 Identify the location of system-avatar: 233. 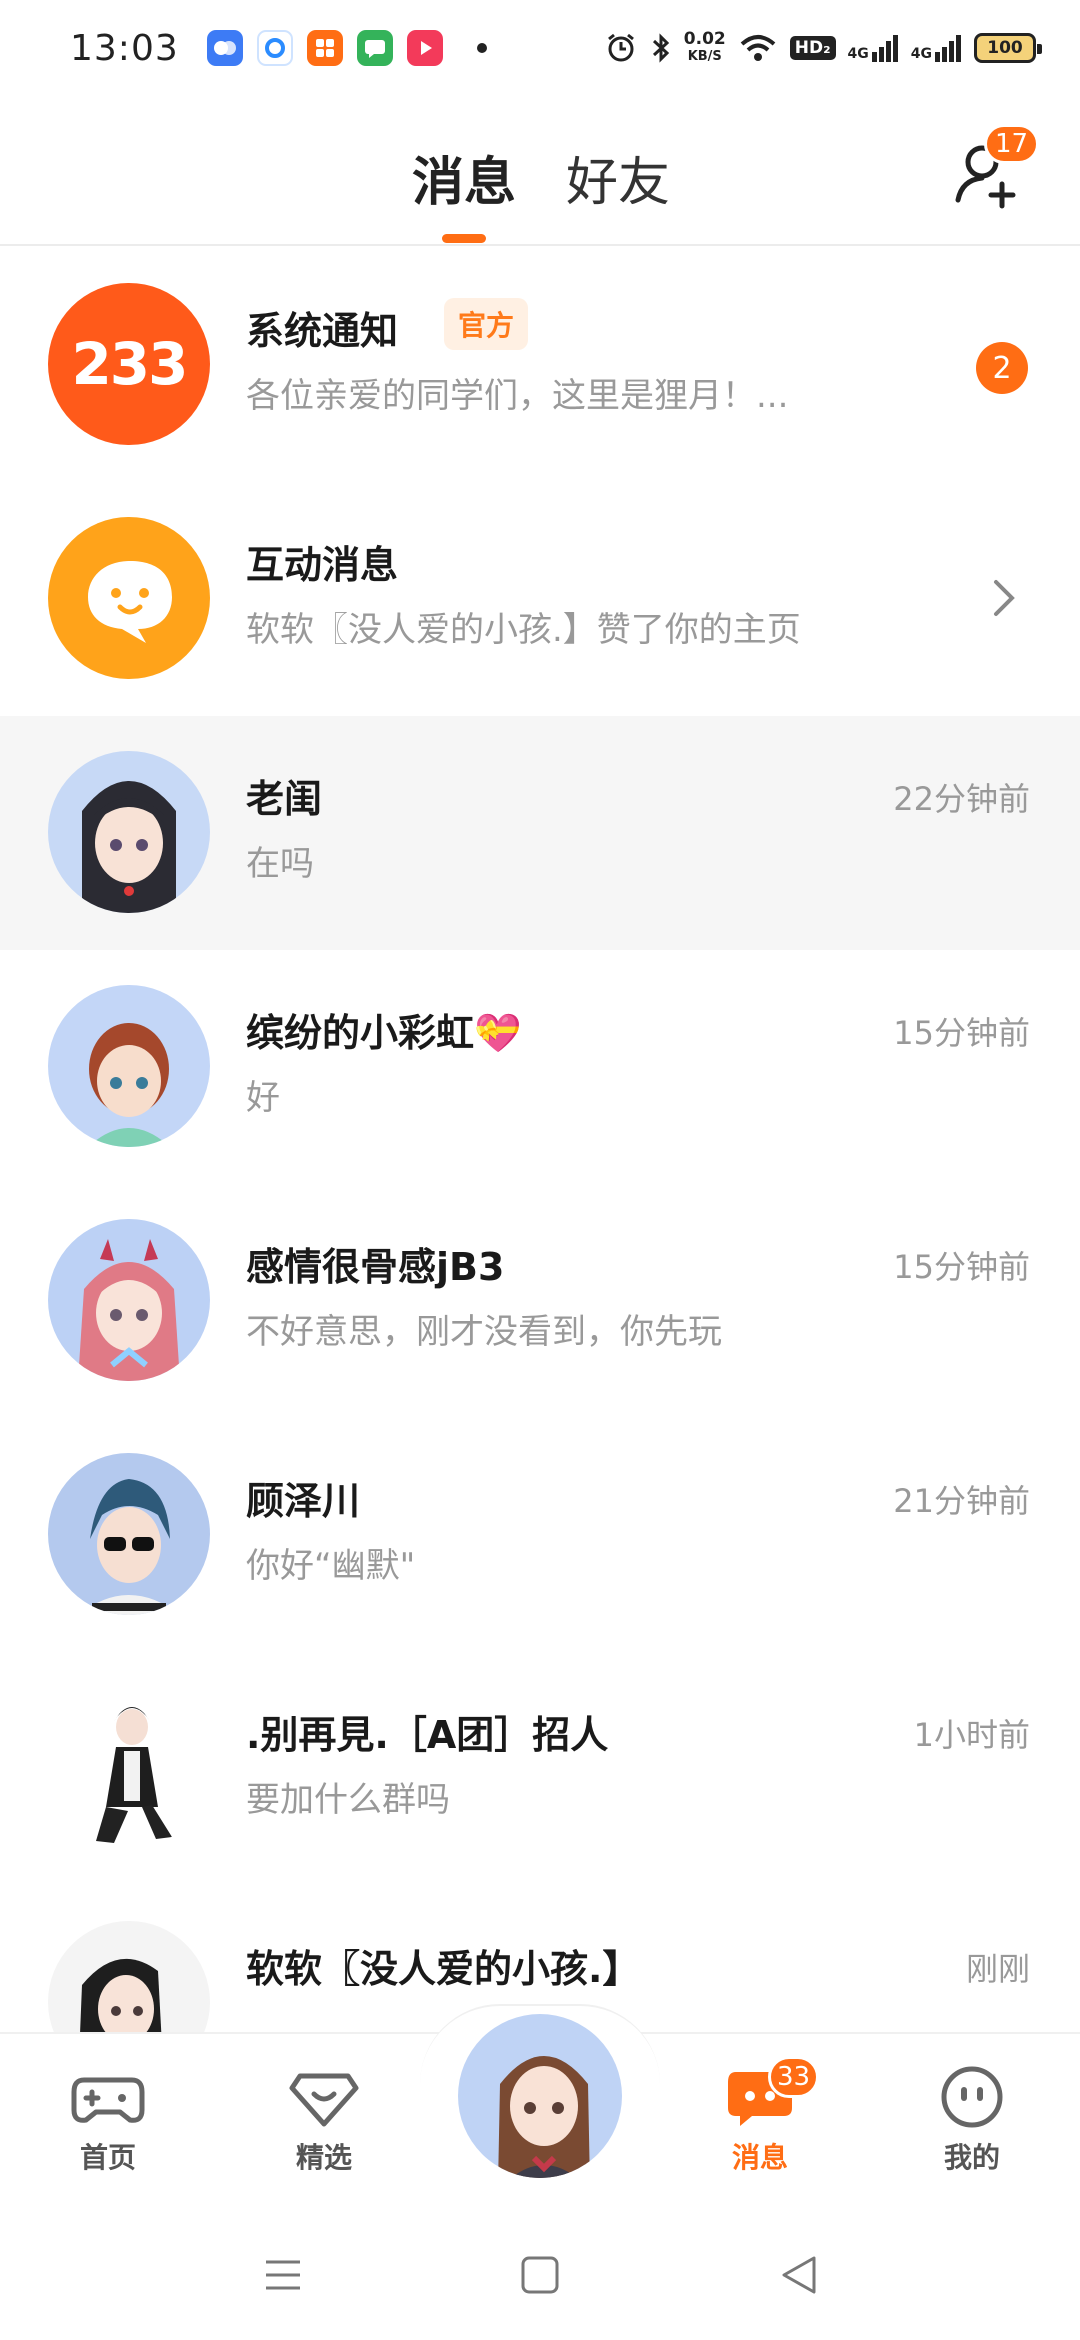
(129, 364).